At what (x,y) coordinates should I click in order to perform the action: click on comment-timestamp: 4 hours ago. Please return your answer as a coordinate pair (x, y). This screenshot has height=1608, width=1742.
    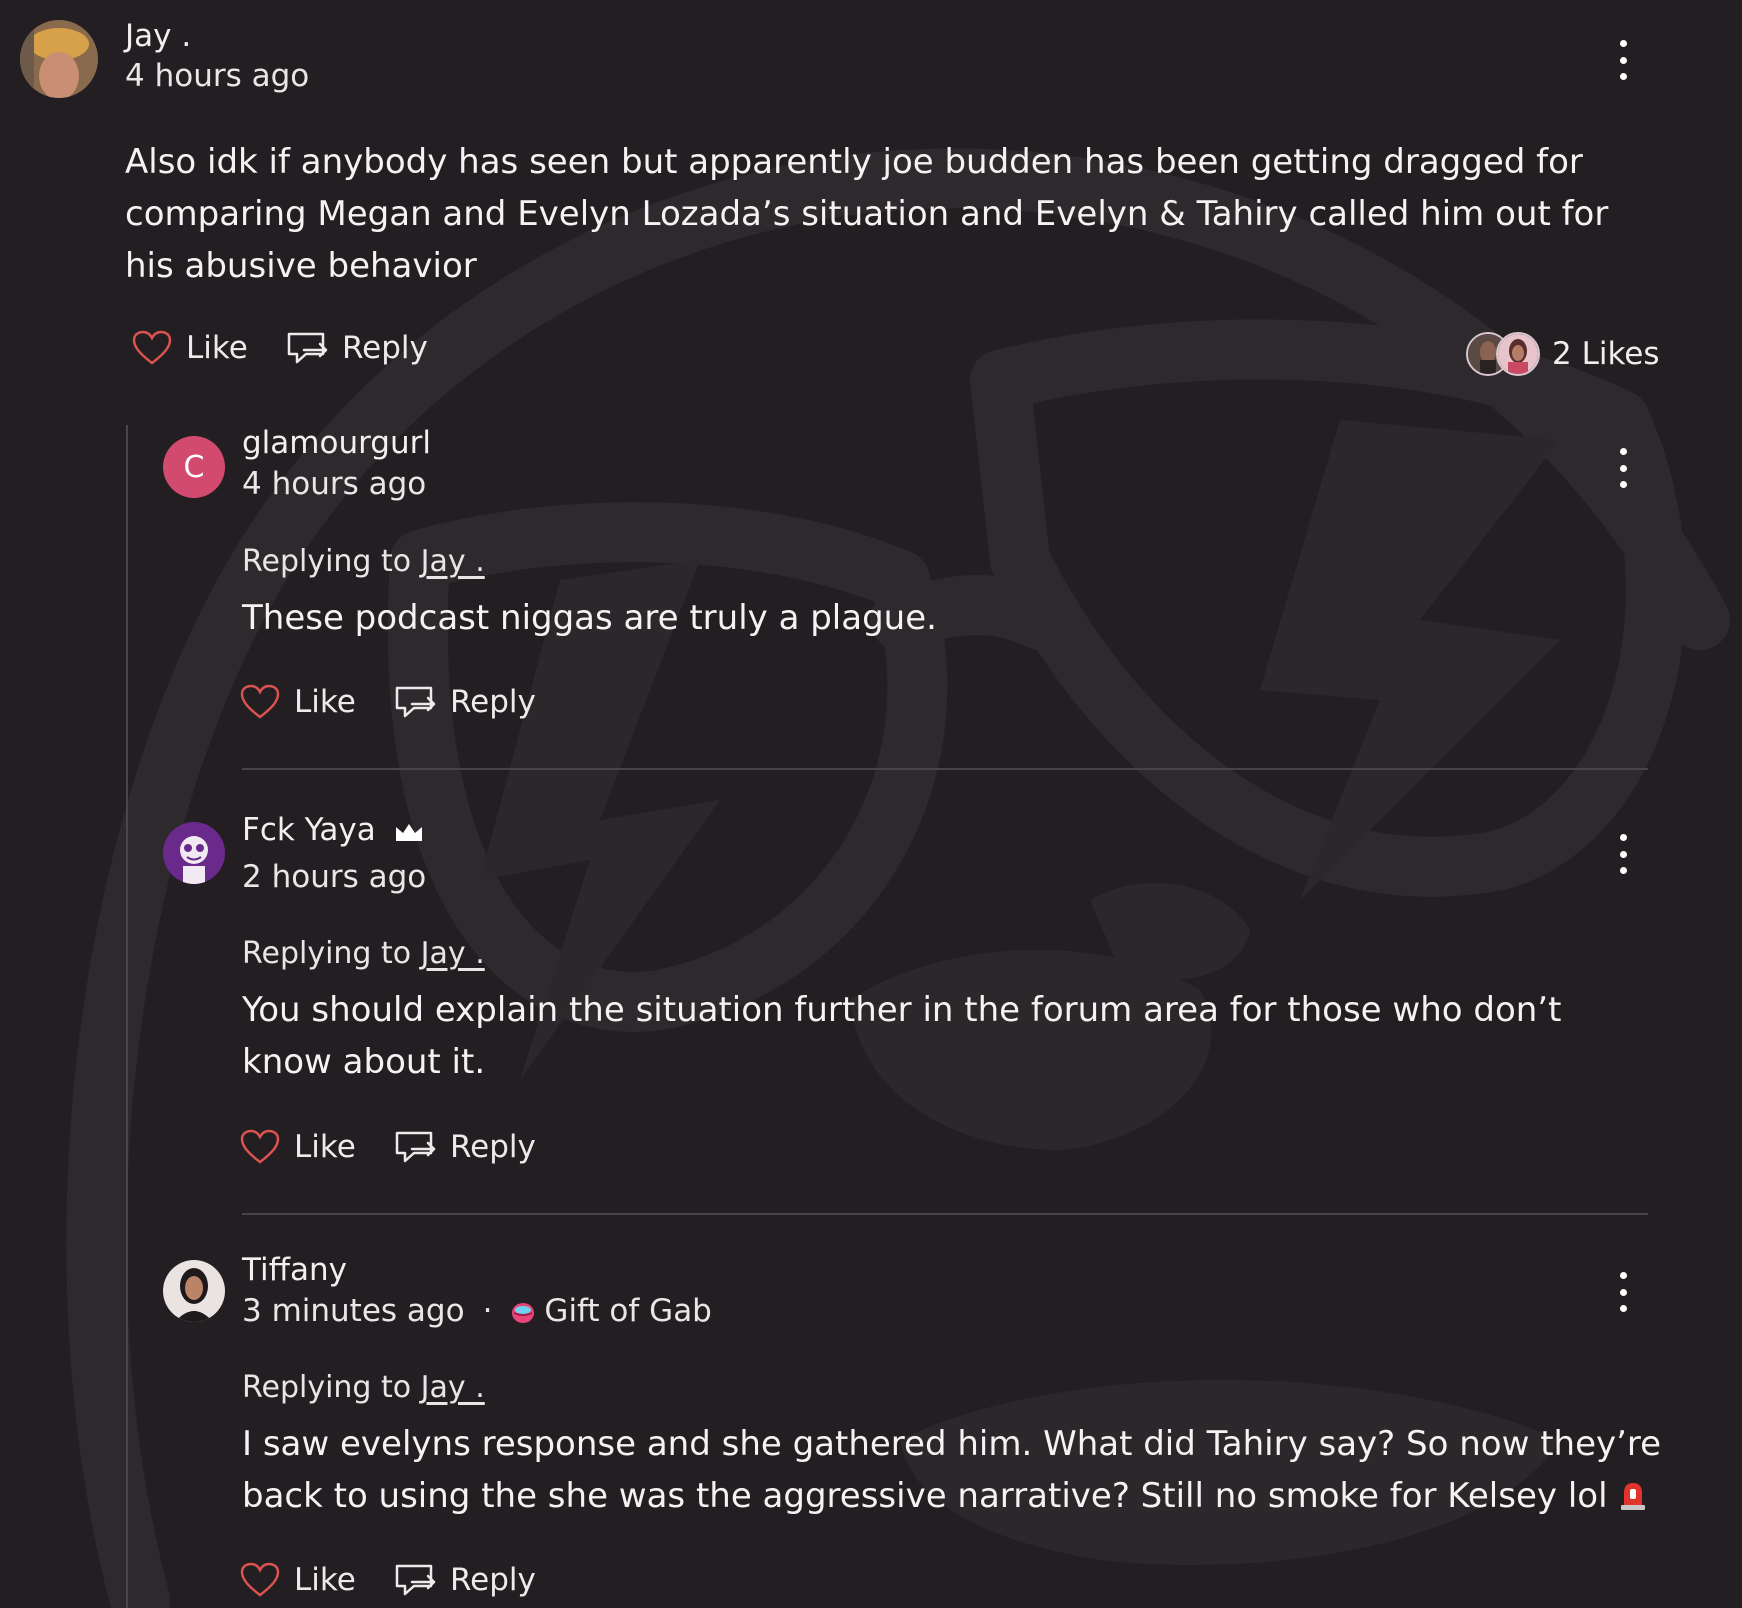
    Looking at the image, I should click on (217, 76).